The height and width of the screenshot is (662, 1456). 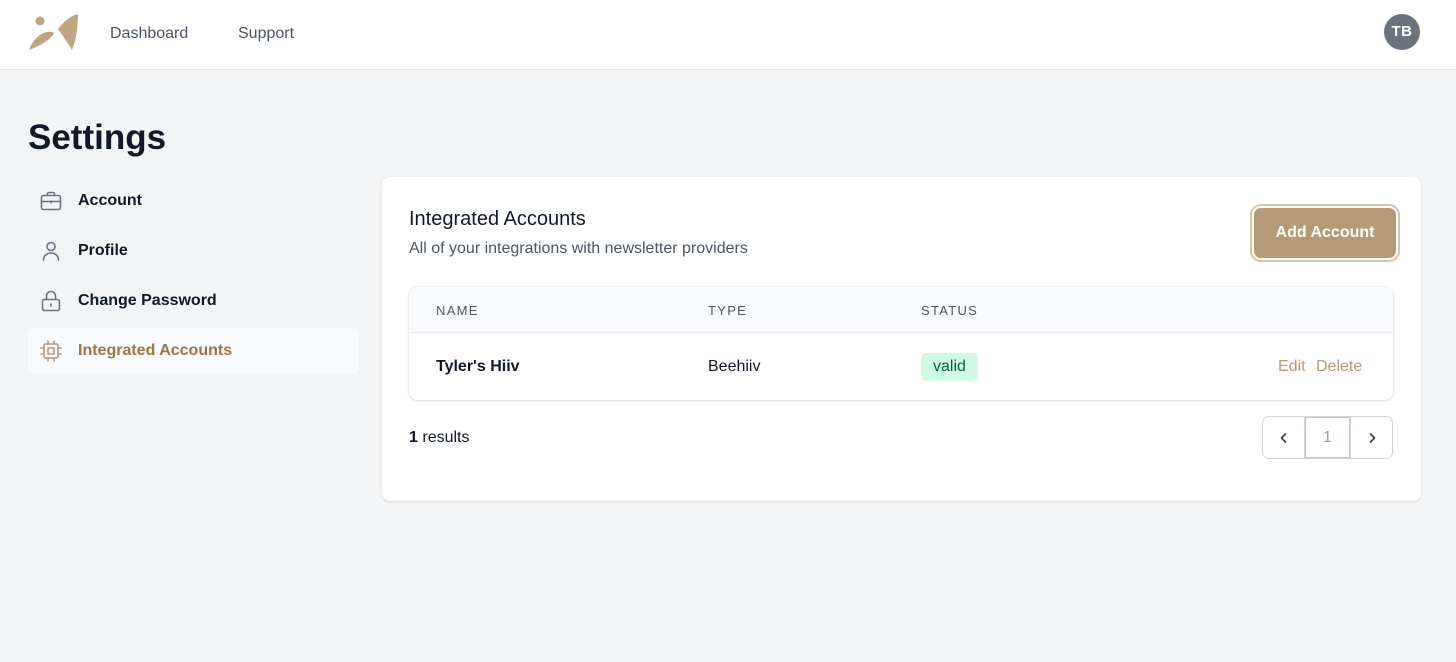 What do you see at coordinates (734, 366) in the screenshot?
I see `cell-account-type: Beehiiv` at bounding box center [734, 366].